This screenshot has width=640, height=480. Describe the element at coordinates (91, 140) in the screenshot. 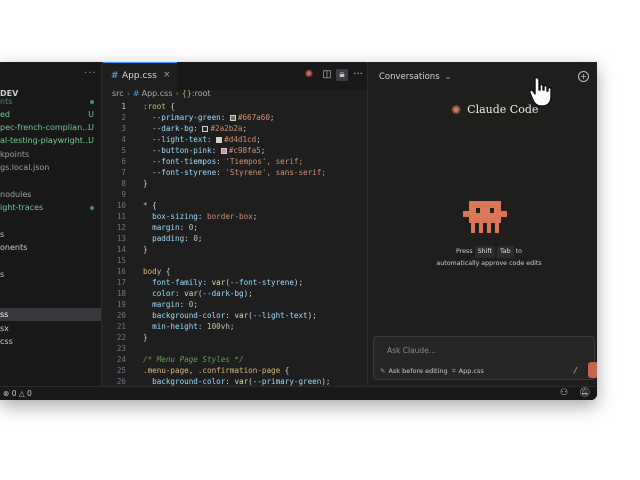

I see `untracked-badge: U` at that location.